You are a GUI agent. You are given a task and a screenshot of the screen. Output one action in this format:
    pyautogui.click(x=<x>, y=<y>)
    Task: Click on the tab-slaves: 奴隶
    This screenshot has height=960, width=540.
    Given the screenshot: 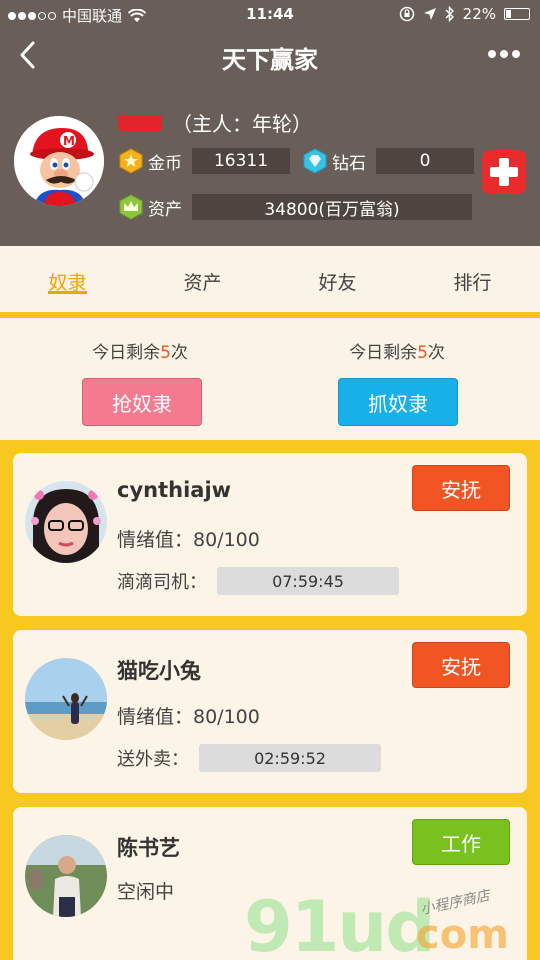 What is the action you would take?
    pyautogui.click(x=67, y=279)
    